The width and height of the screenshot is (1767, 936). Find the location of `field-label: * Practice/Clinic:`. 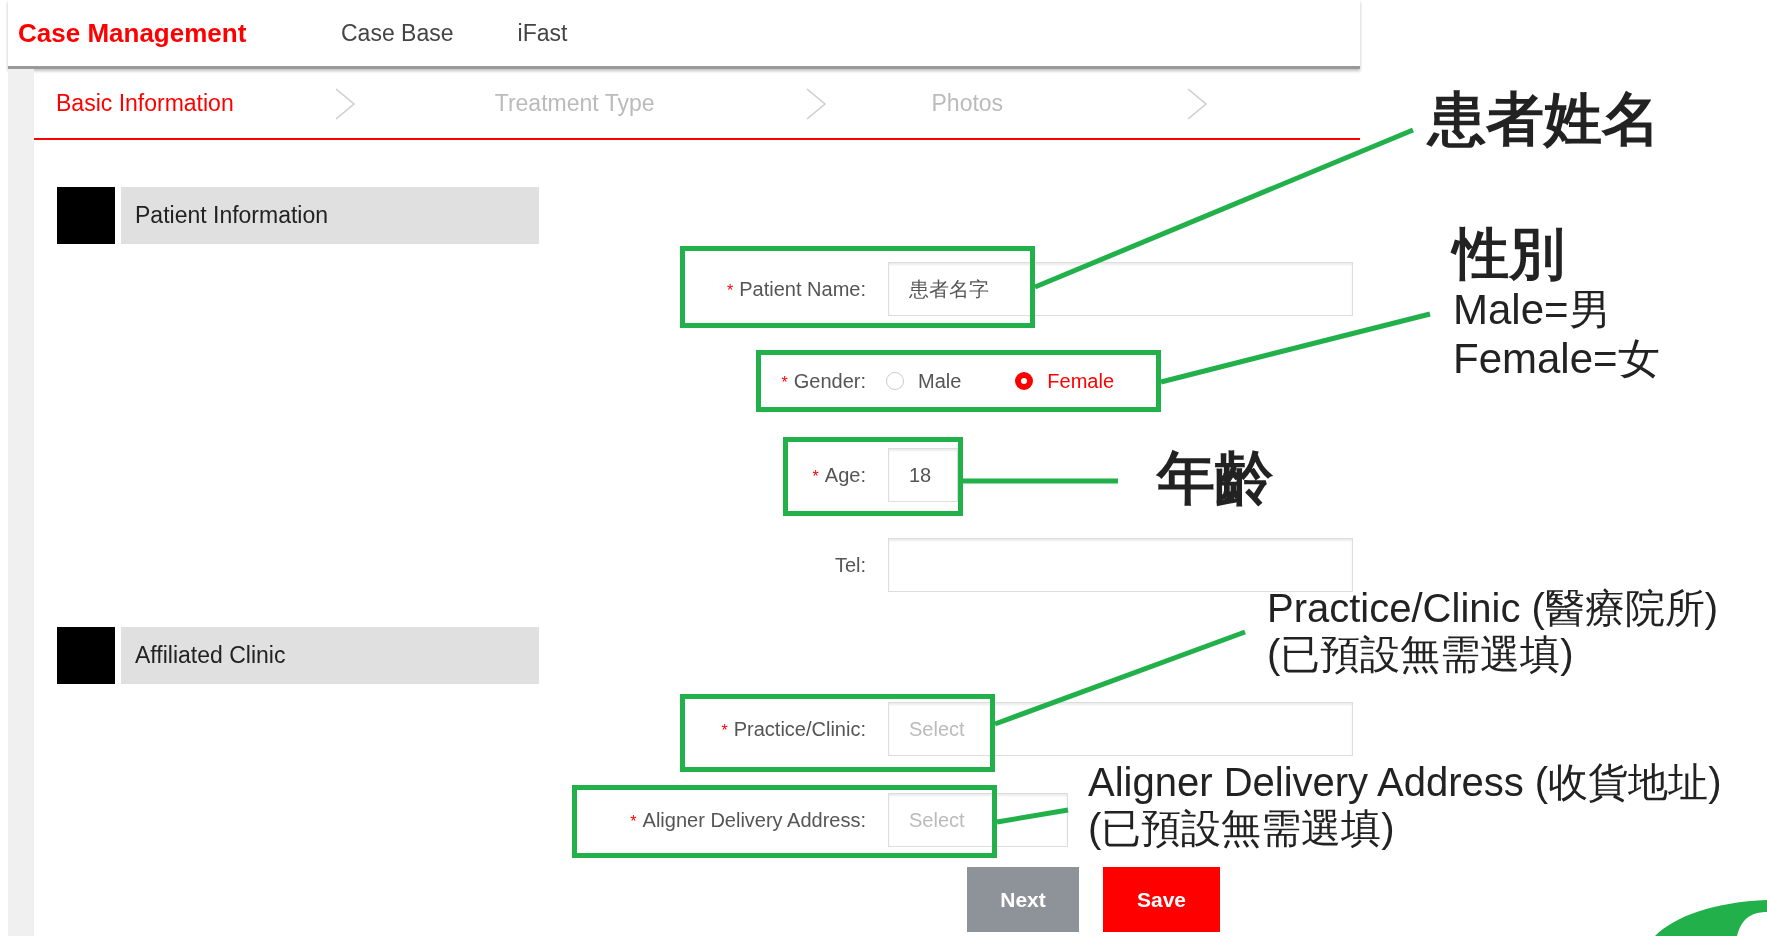

field-label: * Practice/Clinic: is located at coordinates (793, 729).